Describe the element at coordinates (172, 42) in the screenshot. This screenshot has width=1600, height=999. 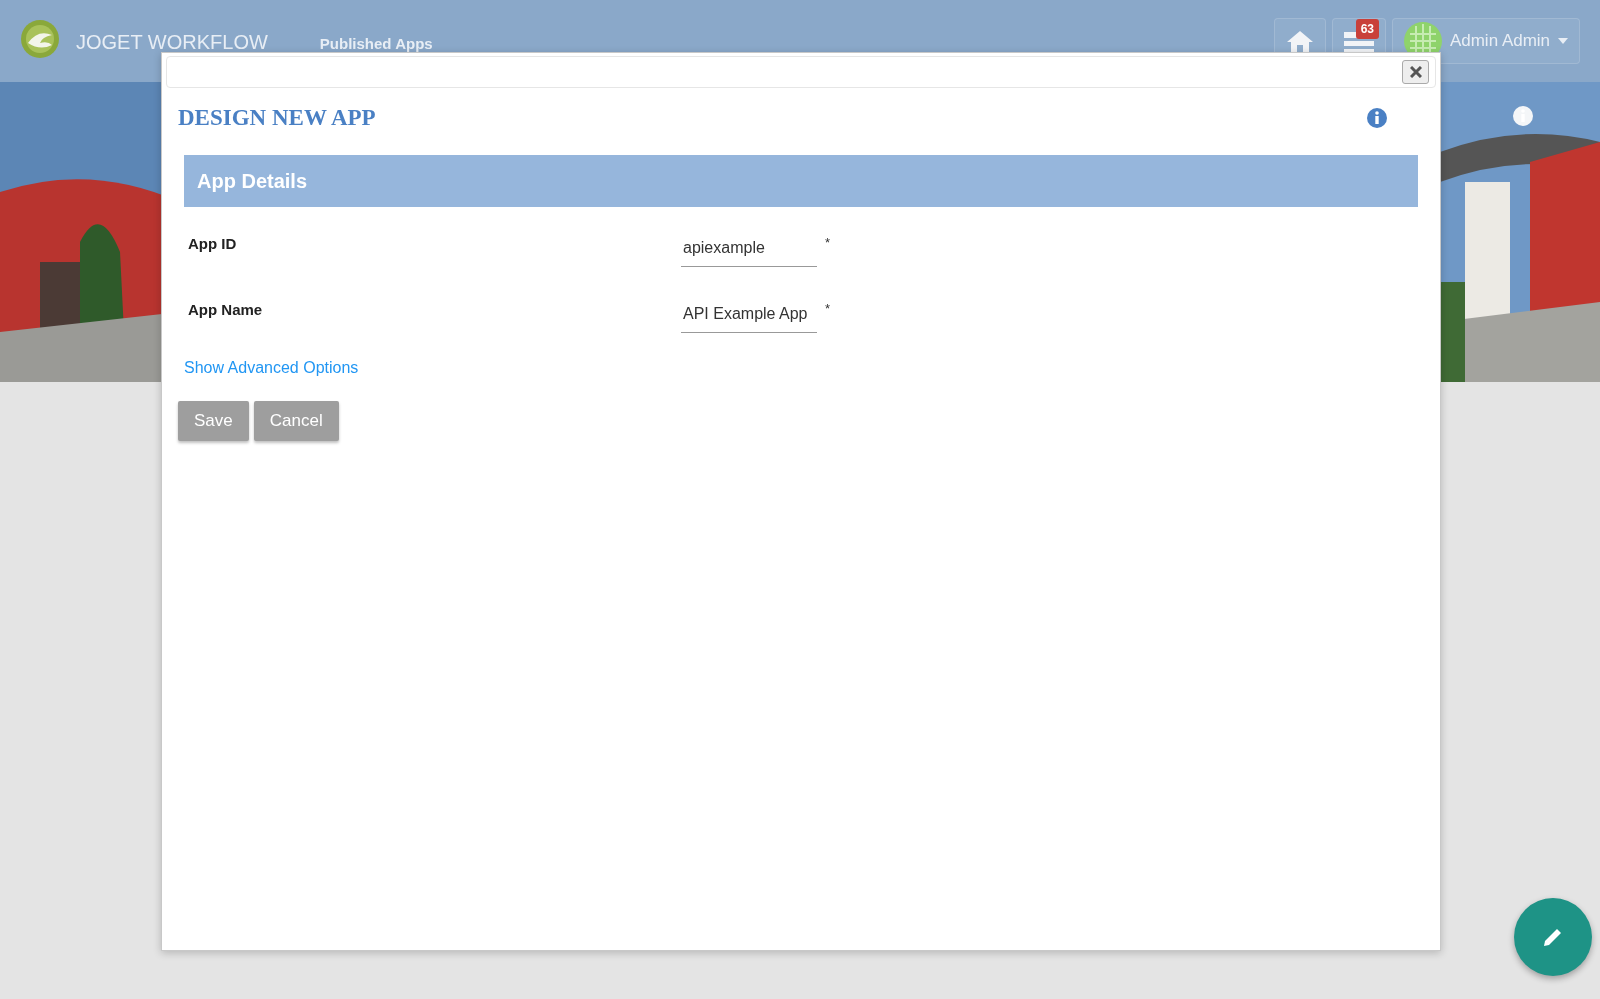
I see `brand-name: JOGET WORKFLOW` at that location.